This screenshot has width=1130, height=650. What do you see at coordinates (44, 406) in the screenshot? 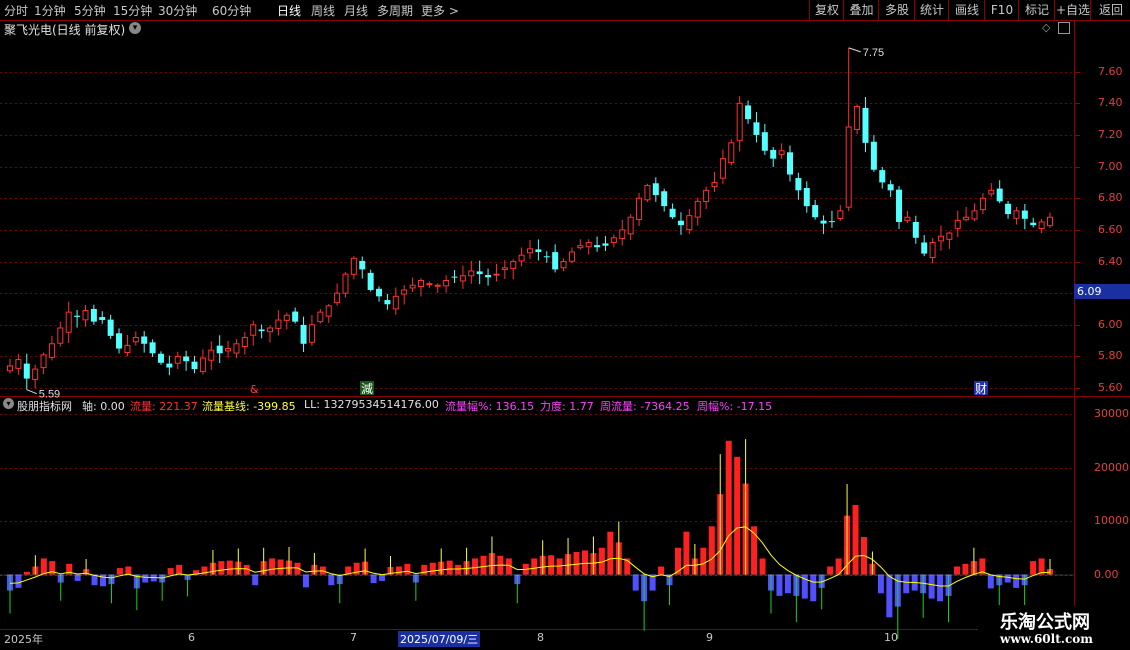
I see `indicator-name: 股朋指标网` at bounding box center [44, 406].